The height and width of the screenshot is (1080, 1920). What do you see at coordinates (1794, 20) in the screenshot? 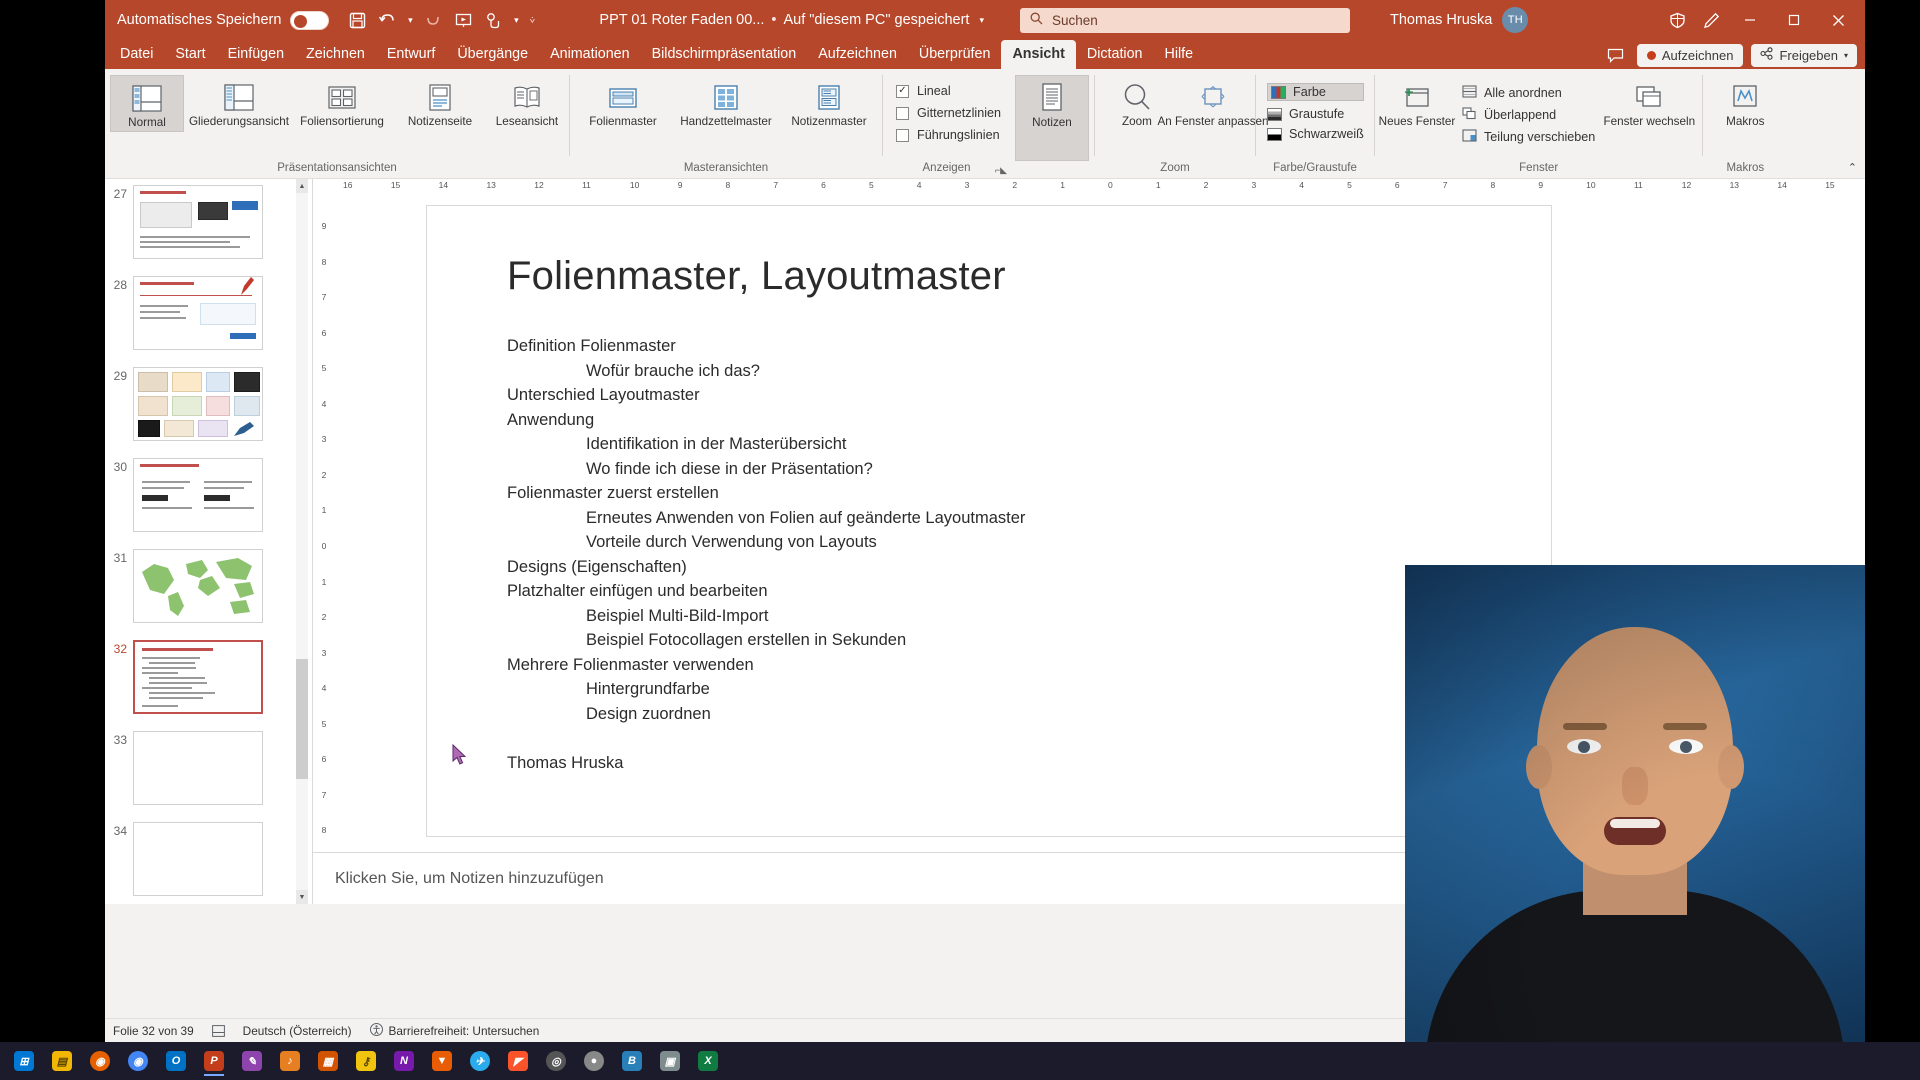
I see `maximize-button` at bounding box center [1794, 20].